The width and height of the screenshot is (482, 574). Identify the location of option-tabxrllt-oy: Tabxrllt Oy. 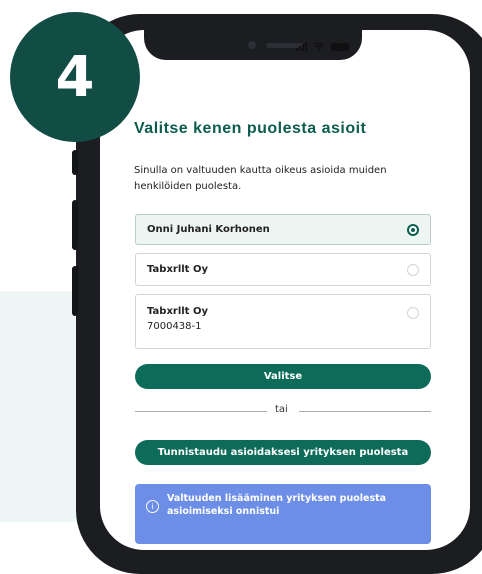
(283, 269).